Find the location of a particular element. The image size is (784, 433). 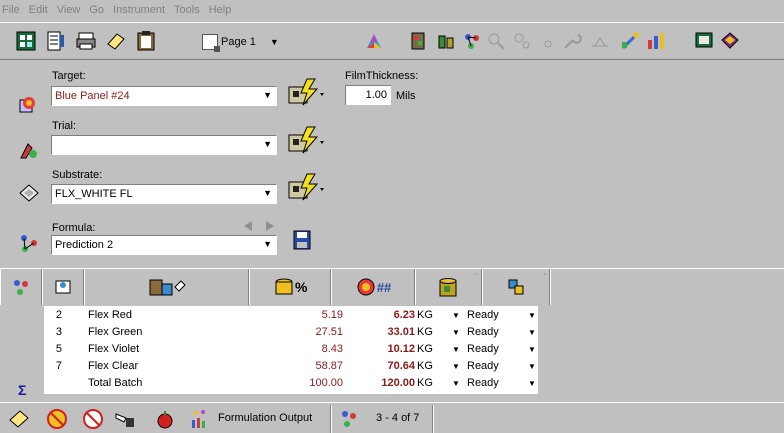

col-status: ▫ is located at coordinates (516, 287).